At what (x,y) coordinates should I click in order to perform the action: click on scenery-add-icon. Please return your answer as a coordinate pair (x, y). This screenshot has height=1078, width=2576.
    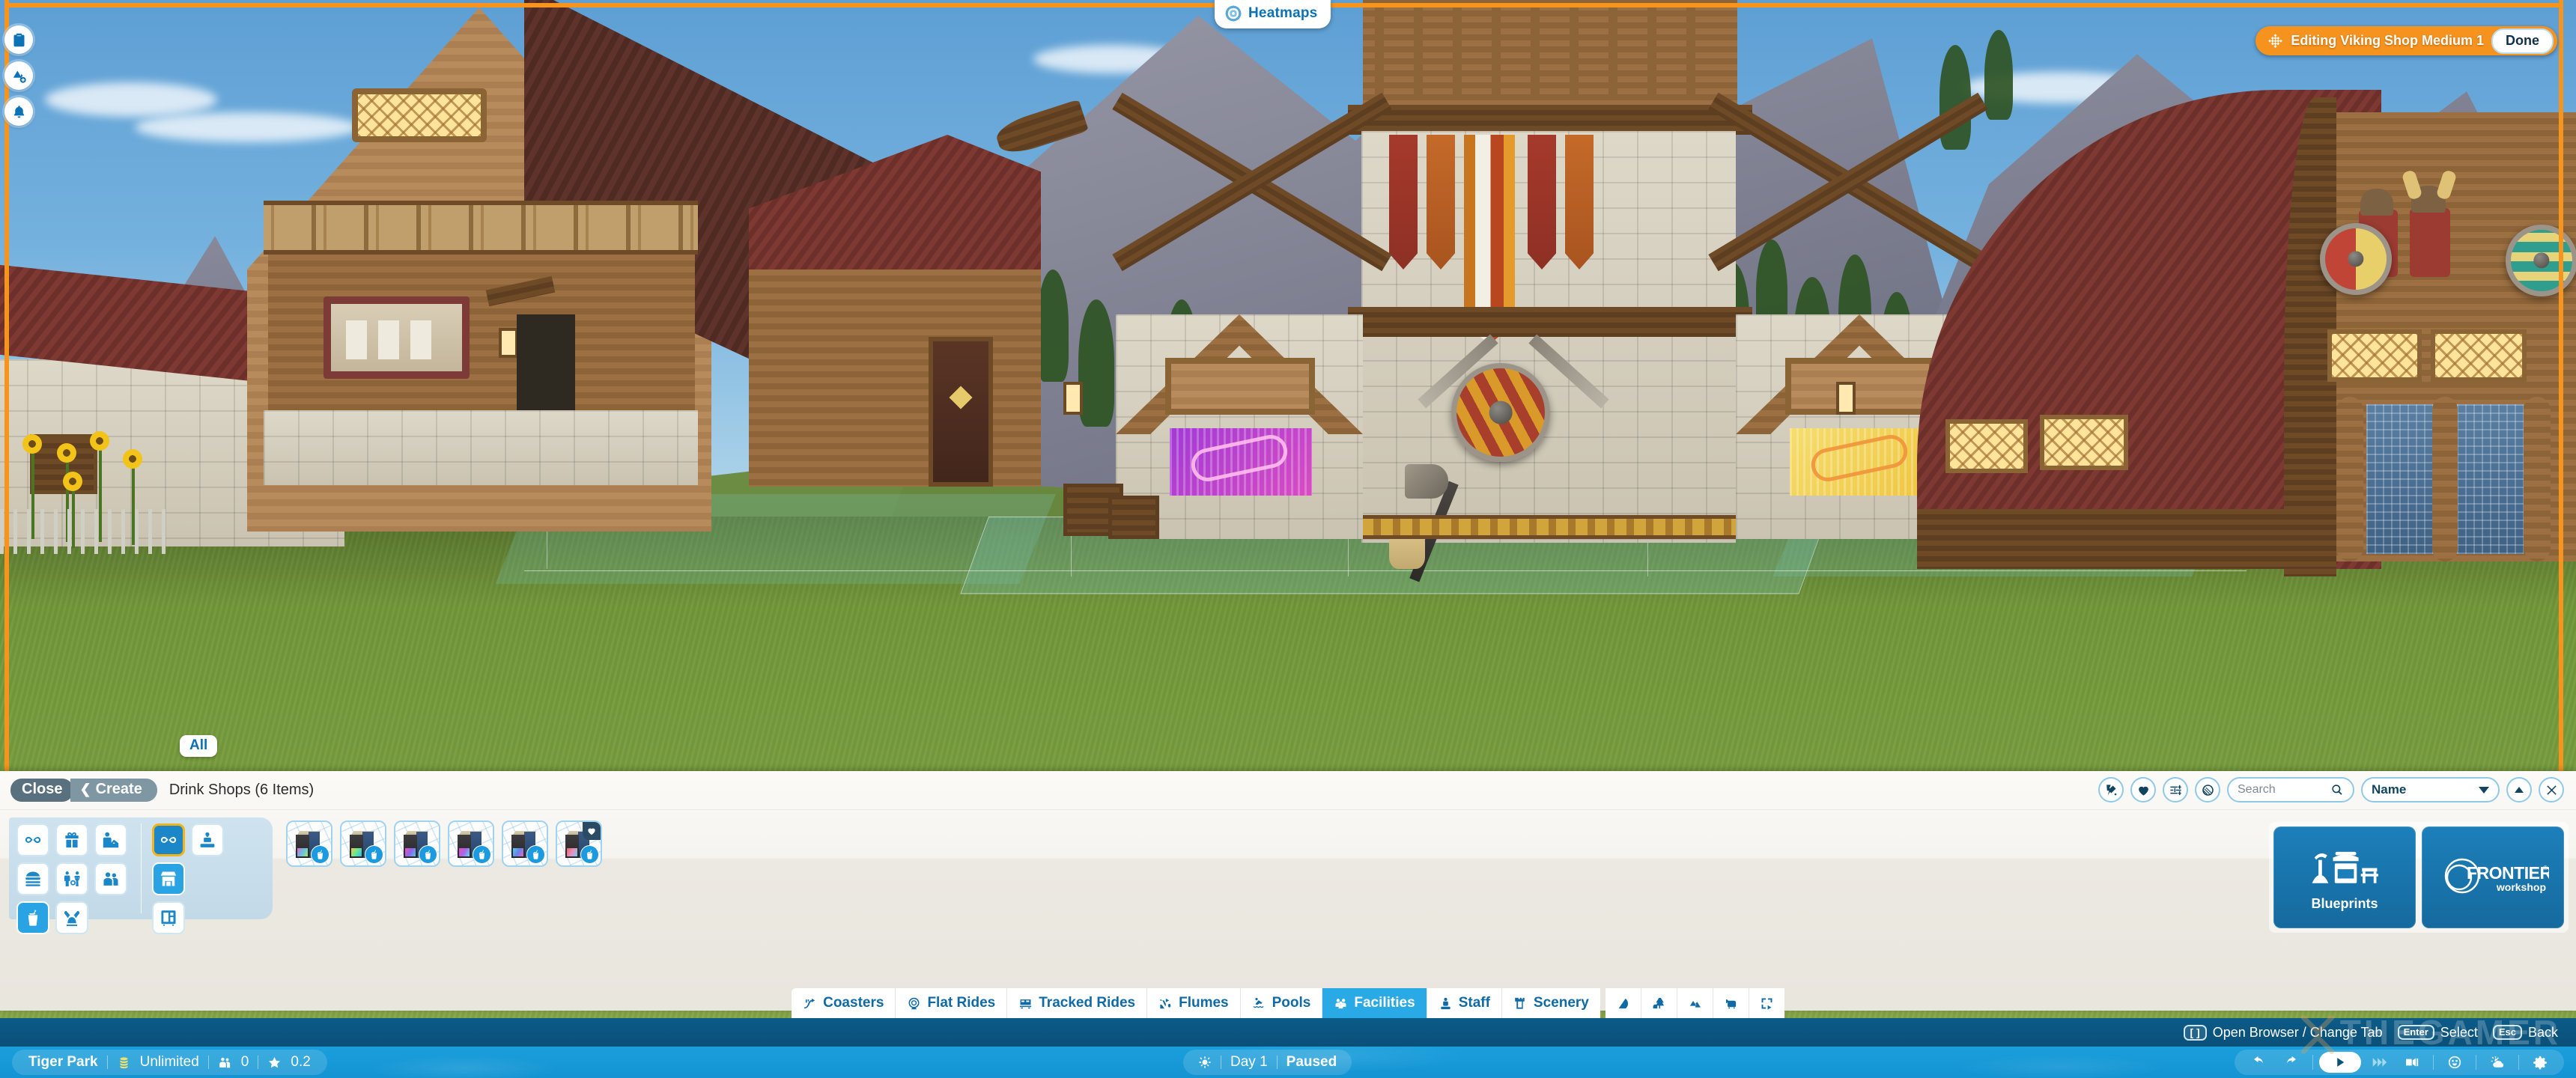
    Looking at the image, I should click on (18, 75).